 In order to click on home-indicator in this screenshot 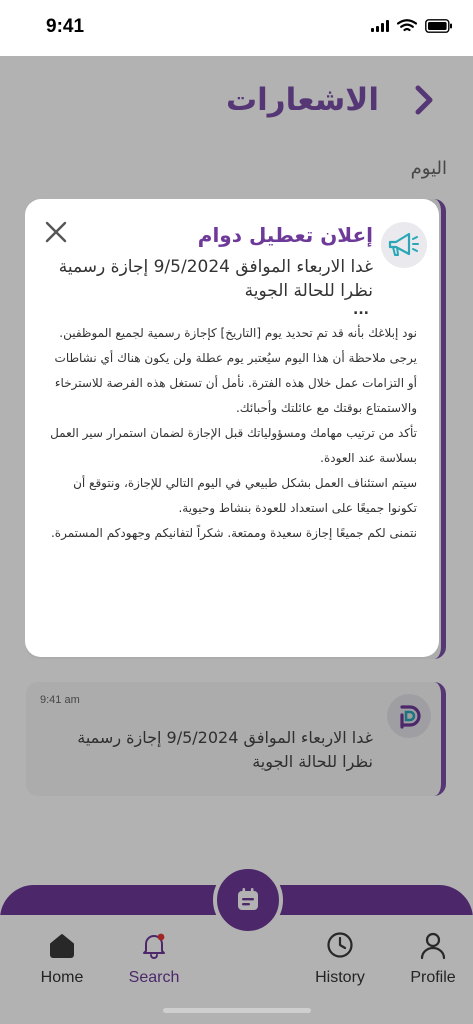, I will do `click(237, 1010)`.